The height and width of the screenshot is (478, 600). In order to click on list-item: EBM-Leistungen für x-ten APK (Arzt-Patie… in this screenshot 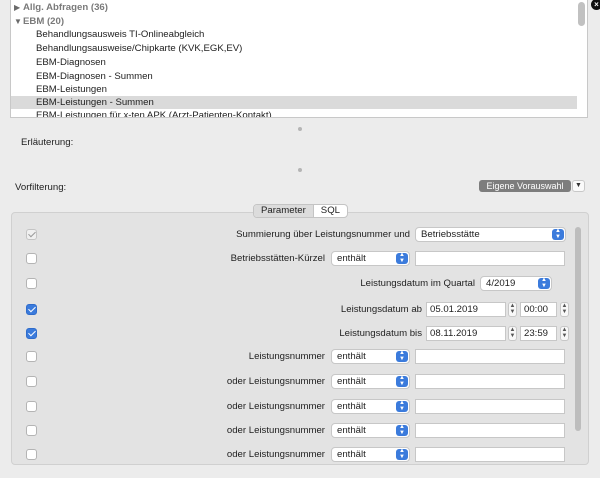, I will do `click(294, 113)`.